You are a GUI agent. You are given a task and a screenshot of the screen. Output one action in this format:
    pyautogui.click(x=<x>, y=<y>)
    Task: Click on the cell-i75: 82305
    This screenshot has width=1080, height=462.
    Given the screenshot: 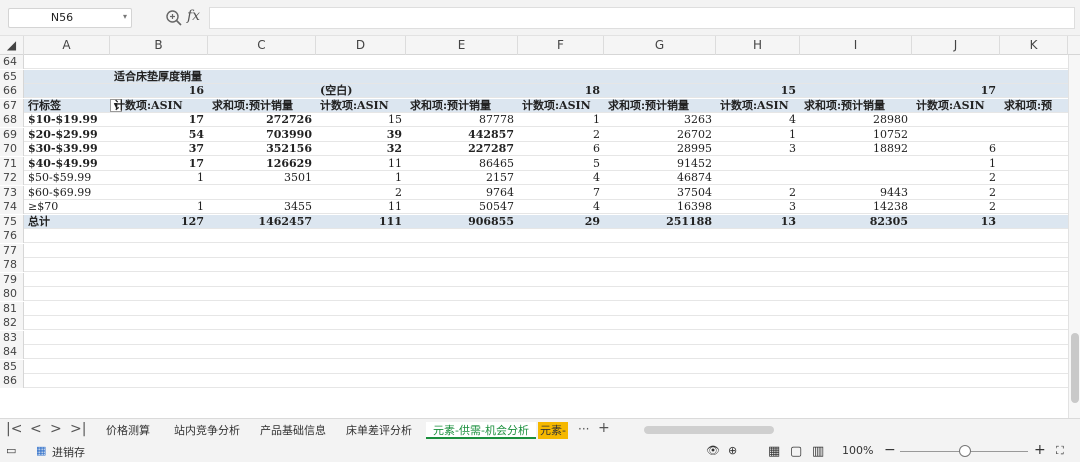 What is the action you would take?
    pyautogui.click(x=856, y=222)
    